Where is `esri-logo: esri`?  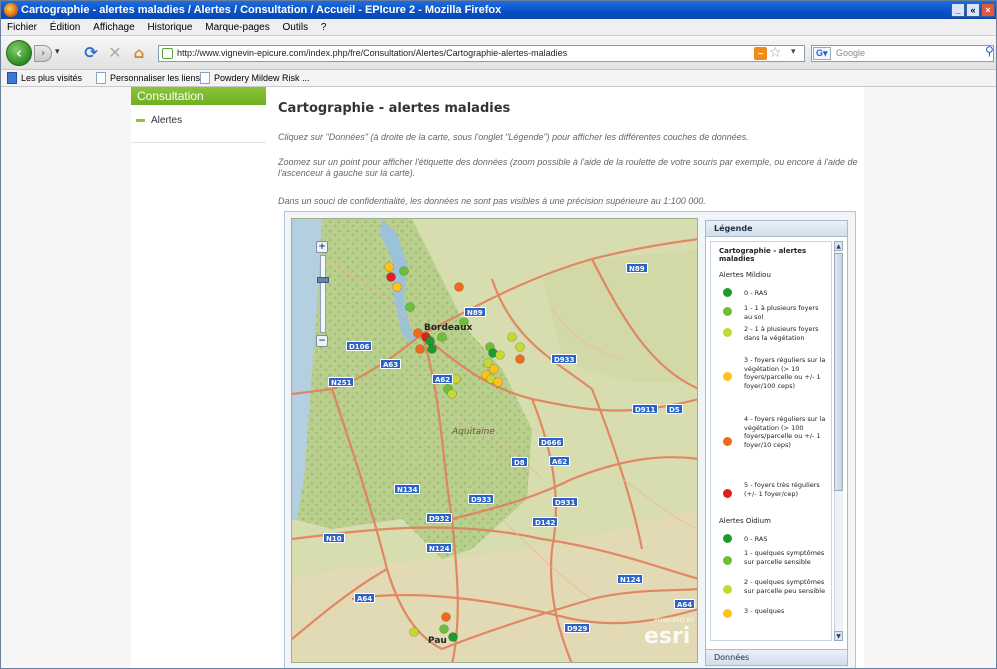
esri-logo: esri is located at coordinates (667, 636).